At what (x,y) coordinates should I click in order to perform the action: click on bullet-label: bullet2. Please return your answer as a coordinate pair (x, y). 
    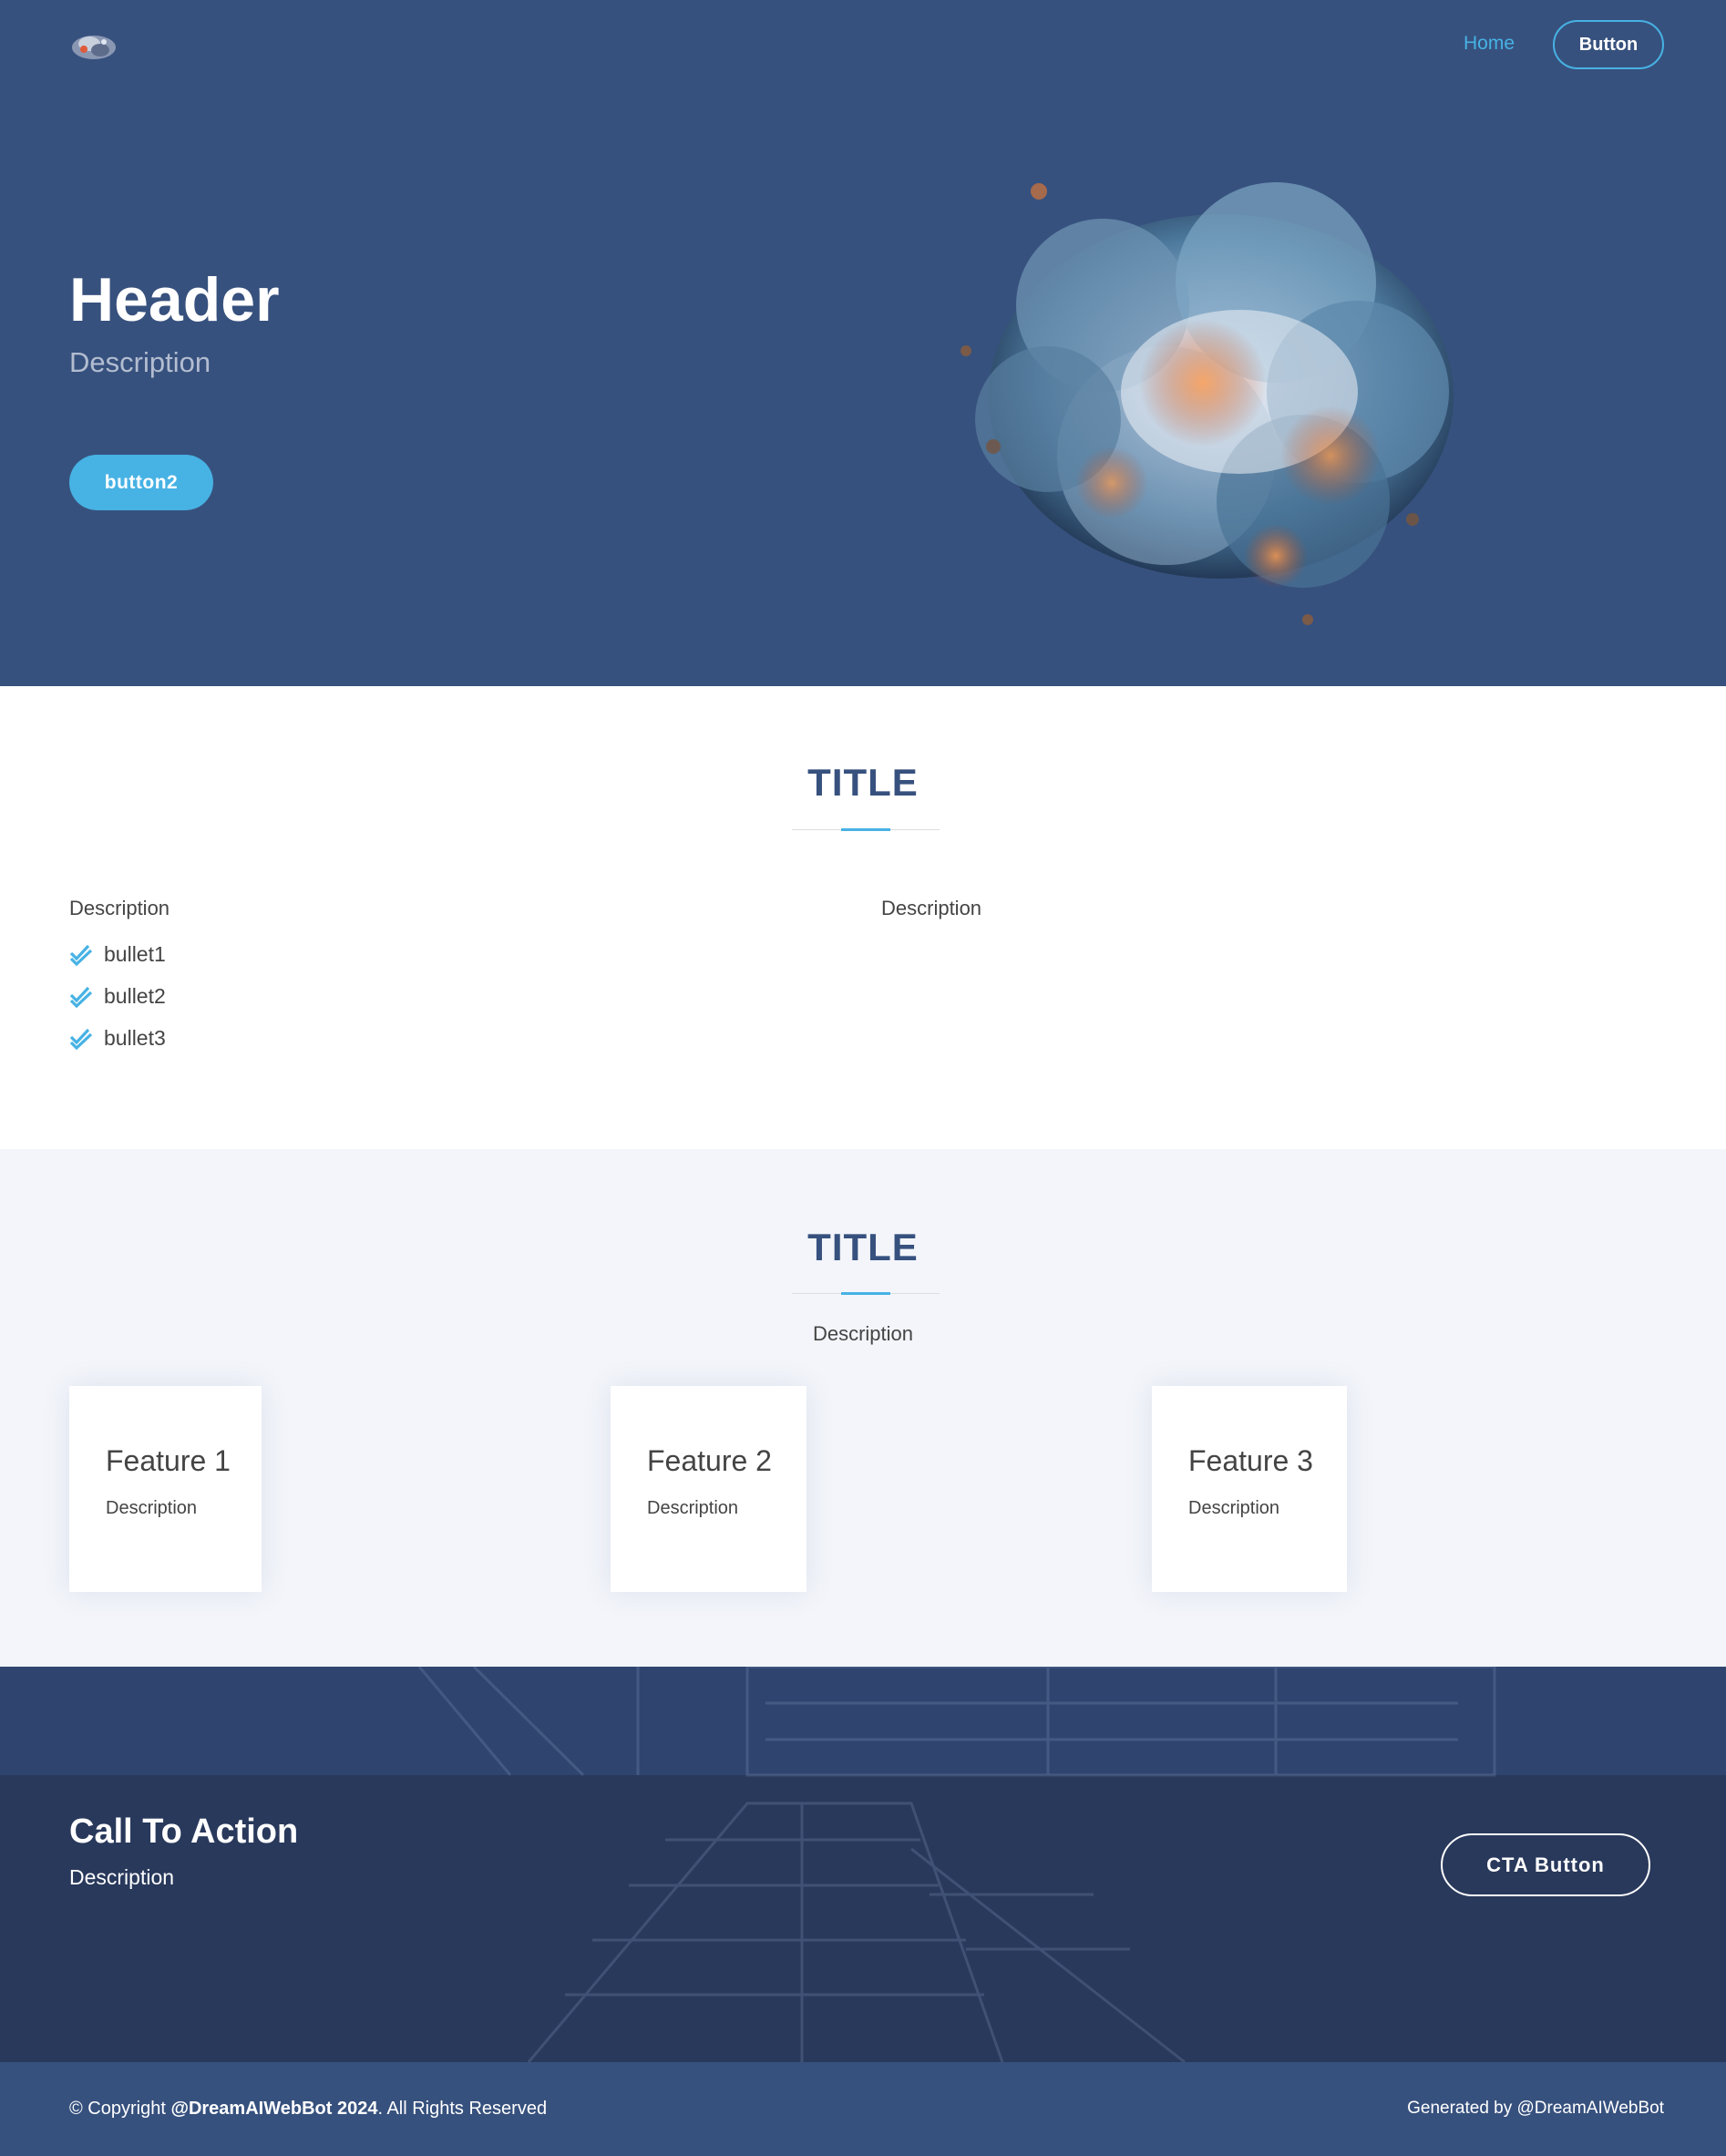
    Looking at the image, I should click on (135, 996).